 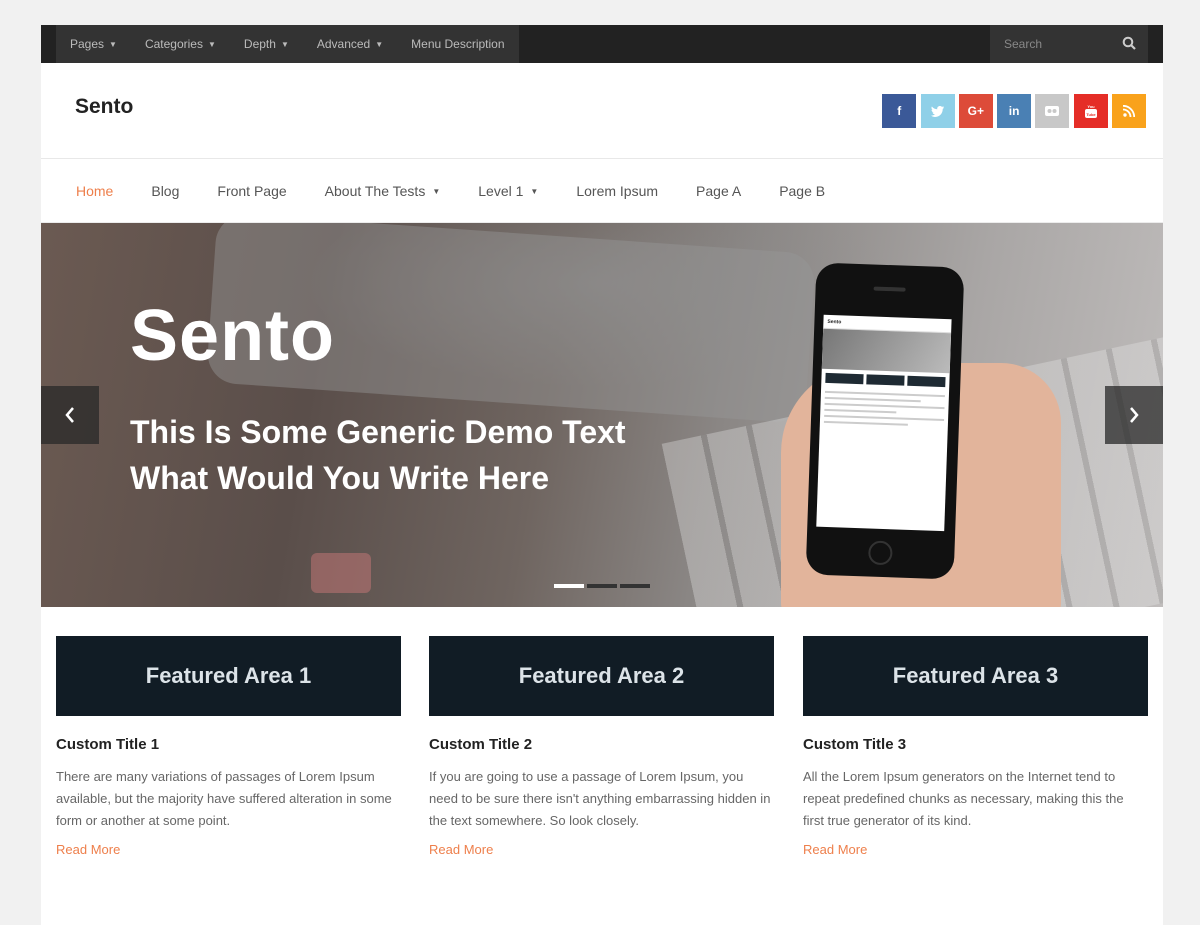 I want to click on facebook-icon: f, so click(x=899, y=111).